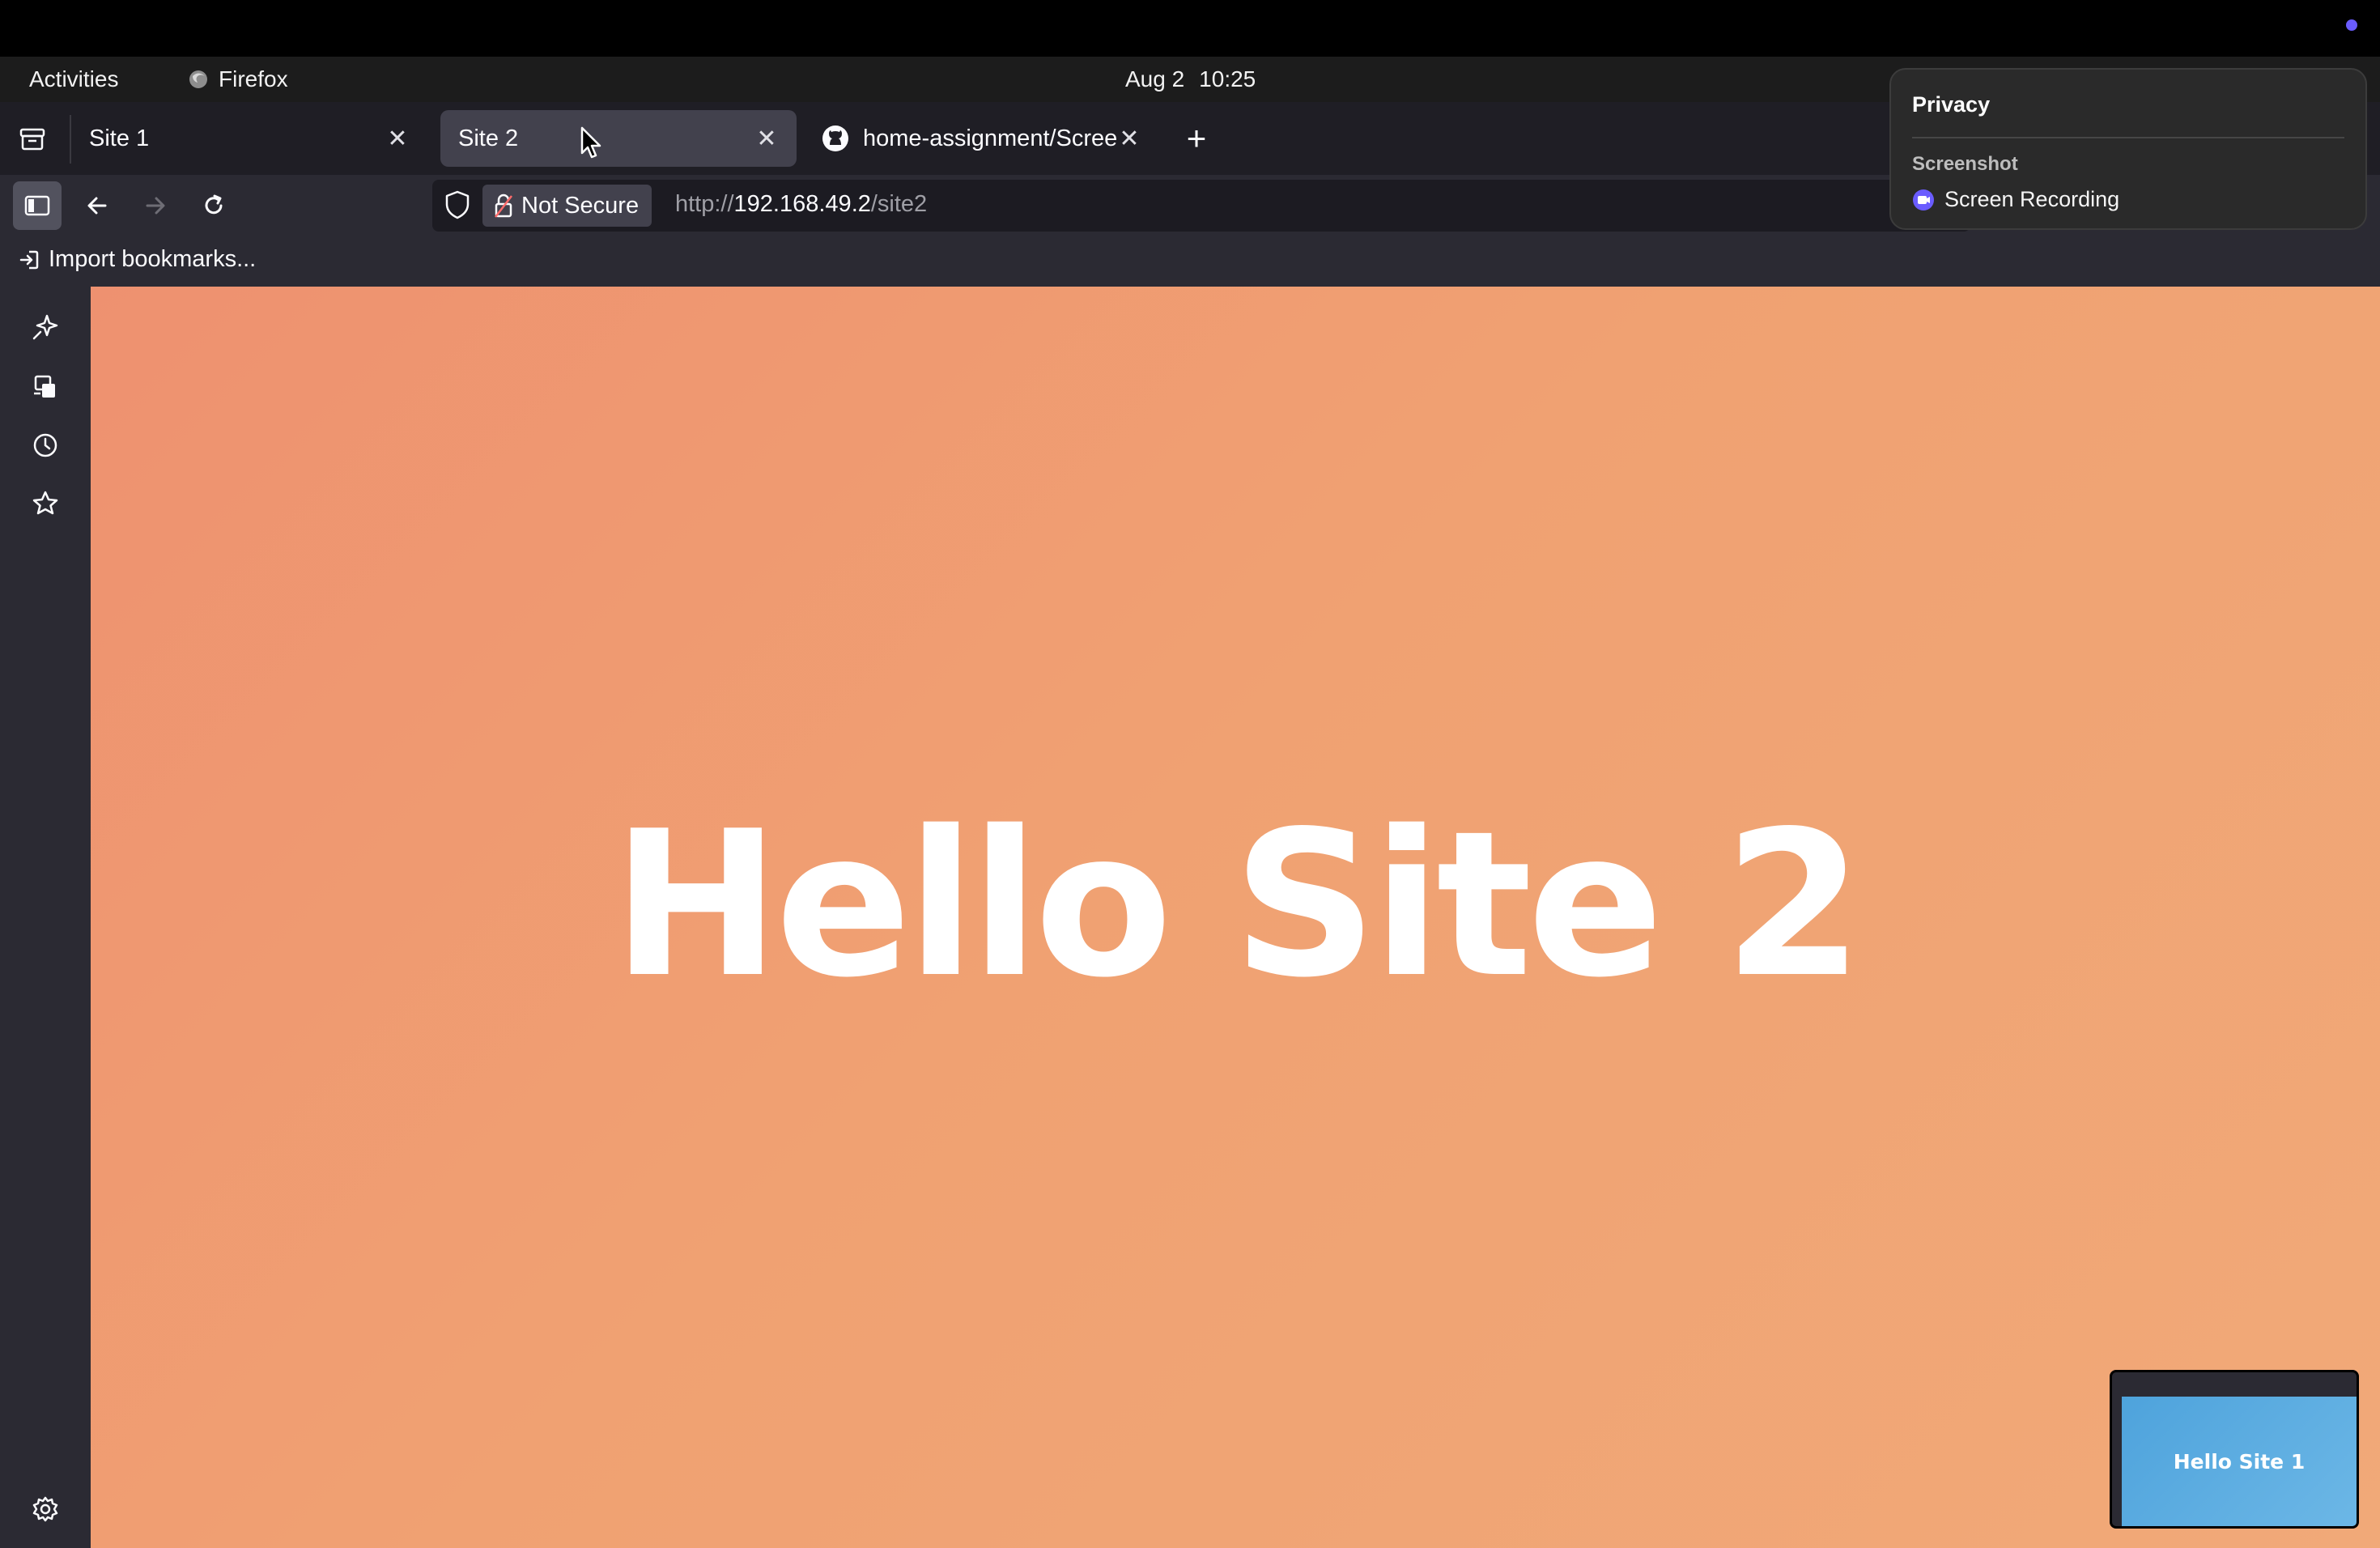 The image size is (2380, 1548). I want to click on back-button, so click(97, 206).